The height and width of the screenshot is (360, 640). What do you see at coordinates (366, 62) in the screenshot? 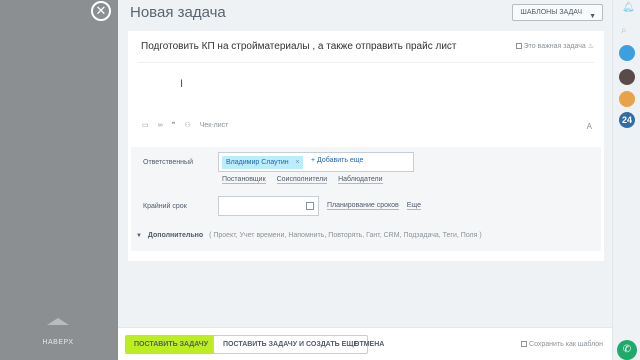
I see `divider` at bounding box center [366, 62].